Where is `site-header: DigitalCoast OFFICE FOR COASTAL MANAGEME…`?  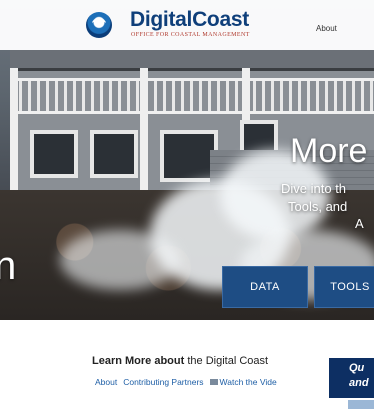 site-header: DigitalCoast OFFICE FOR COASTAL MANAGEME… is located at coordinates (187, 25).